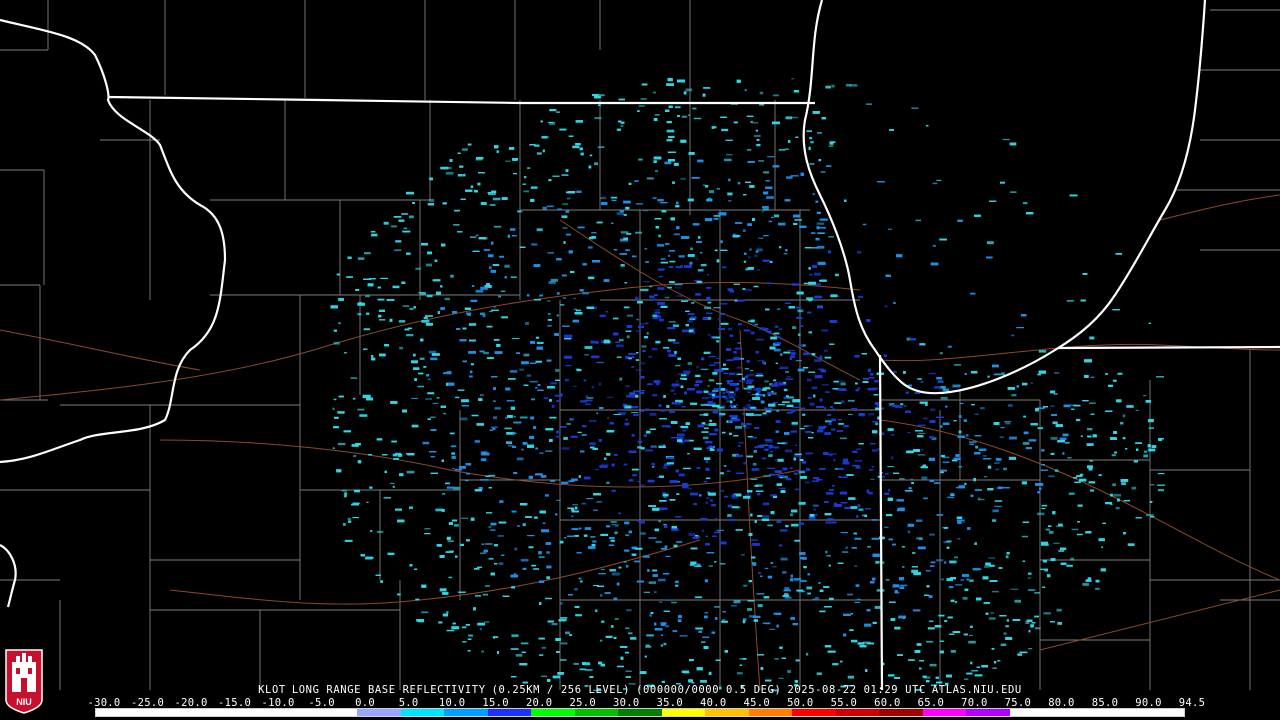 This screenshot has height=720, width=1280. What do you see at coordinates (495, 703) in the screenshot?
I see `scale-label: 15.0` at bounding box center [495, 703].